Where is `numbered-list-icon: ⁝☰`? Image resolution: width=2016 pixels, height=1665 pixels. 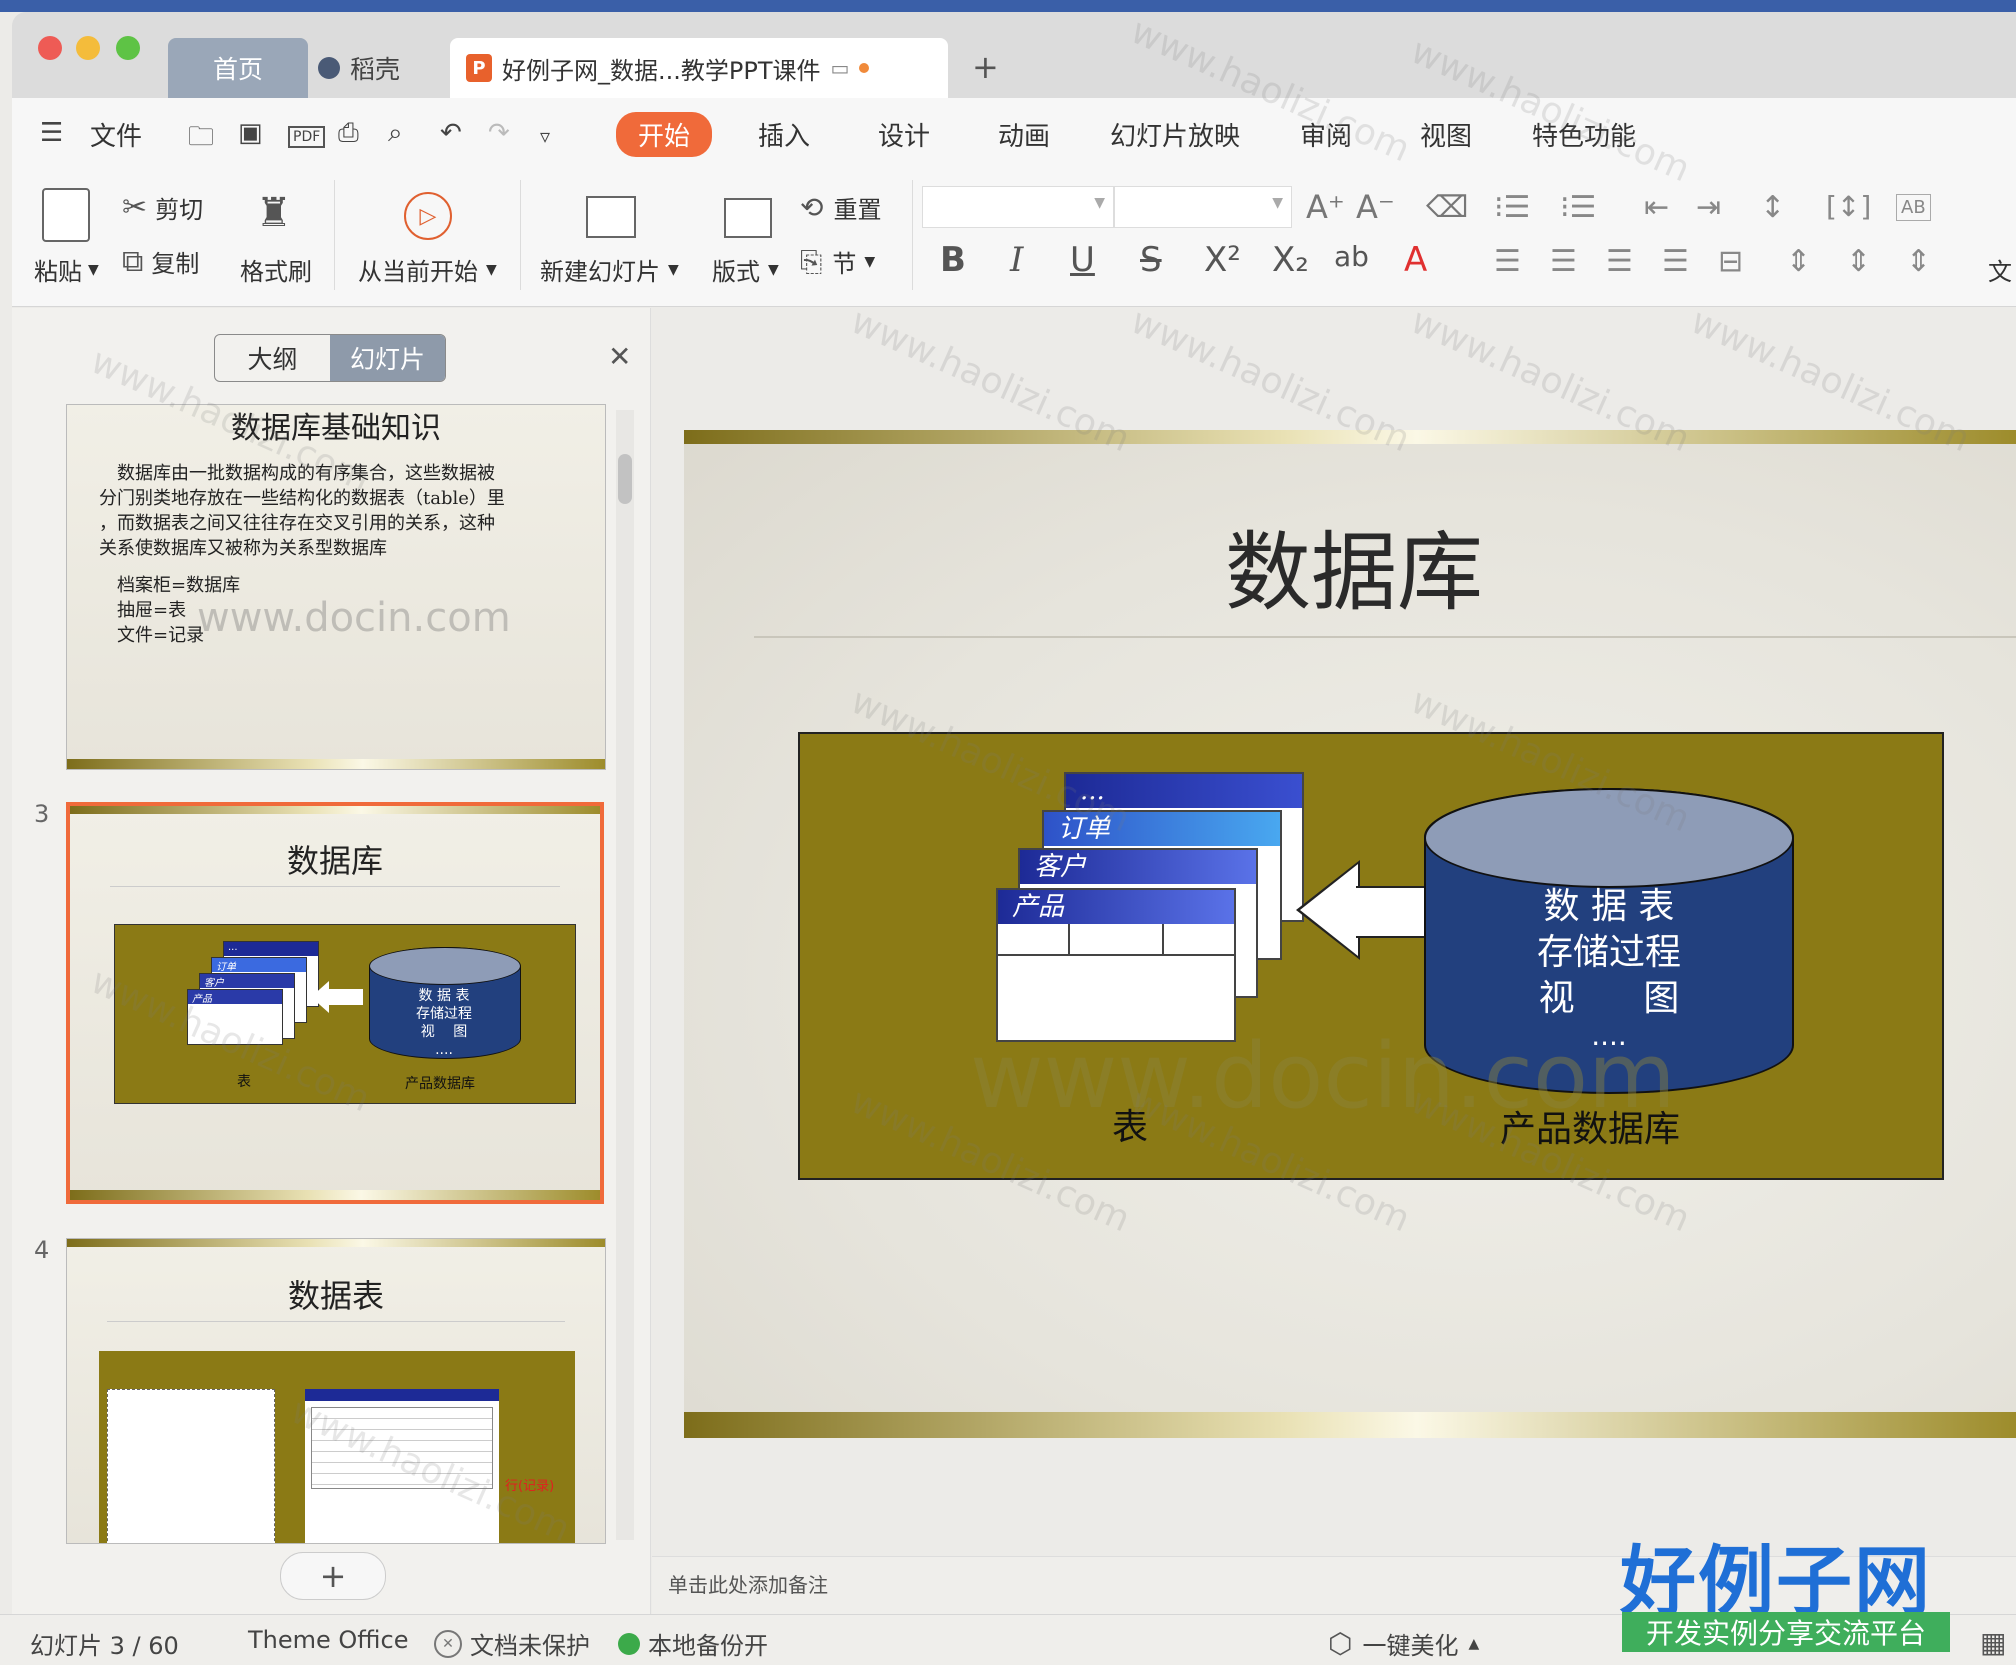
numbered-list-icon: ⁝☰ is located at coordinates (1578, 207).